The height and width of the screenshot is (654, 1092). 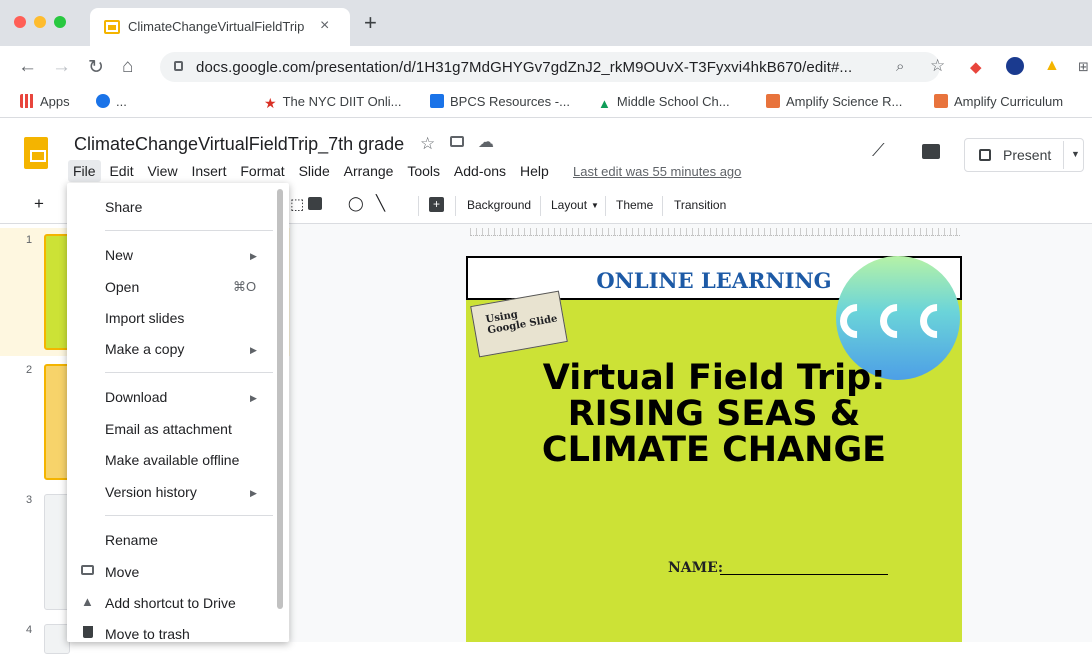 What do you see at coordinates (569, 205) in the screenshot?
I see `layout-button: Layout` at bounding box center [569, 205].